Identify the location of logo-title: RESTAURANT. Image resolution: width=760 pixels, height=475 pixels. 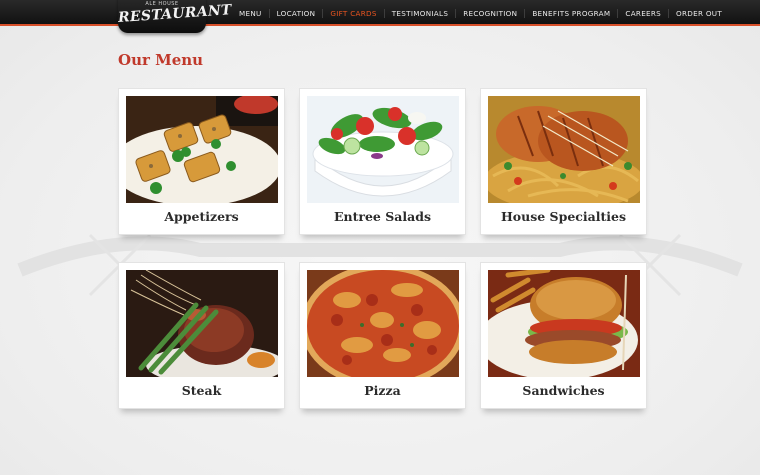
(175, 14).